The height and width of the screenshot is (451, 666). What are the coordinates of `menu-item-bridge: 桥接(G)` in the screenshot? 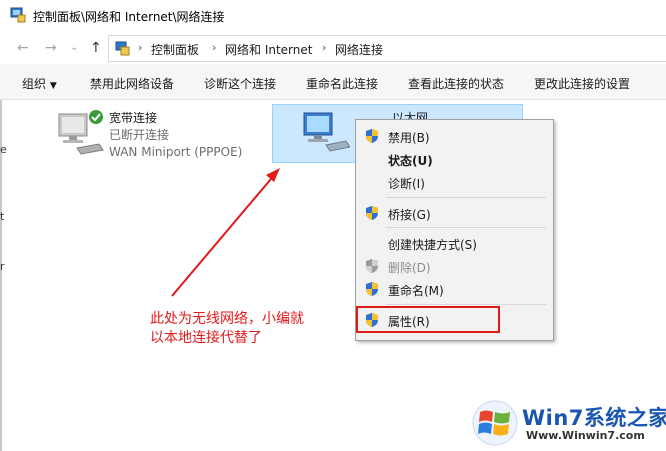 It's located at (454, 213).